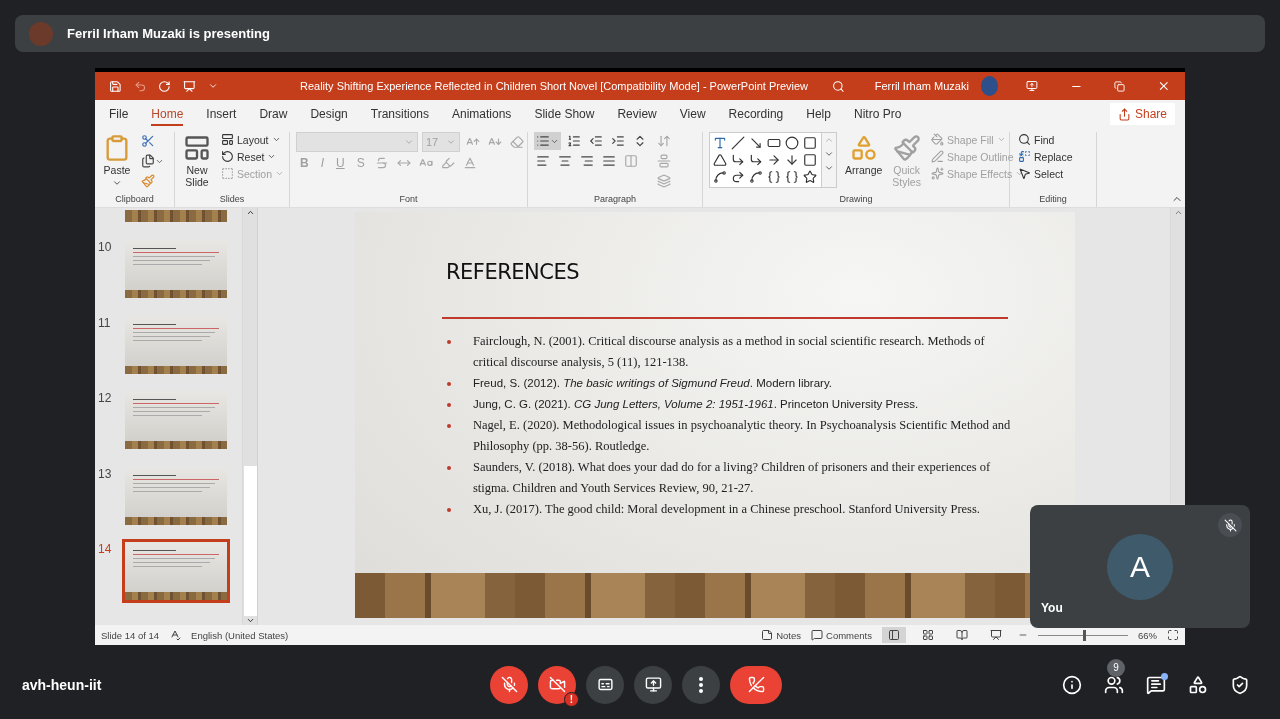 The height and width of the screenshot is (719, 1280). What do you see at coordinates (1114, 684) in the screenshot?
I see `people-icon` at bounding box center [1114, 684].